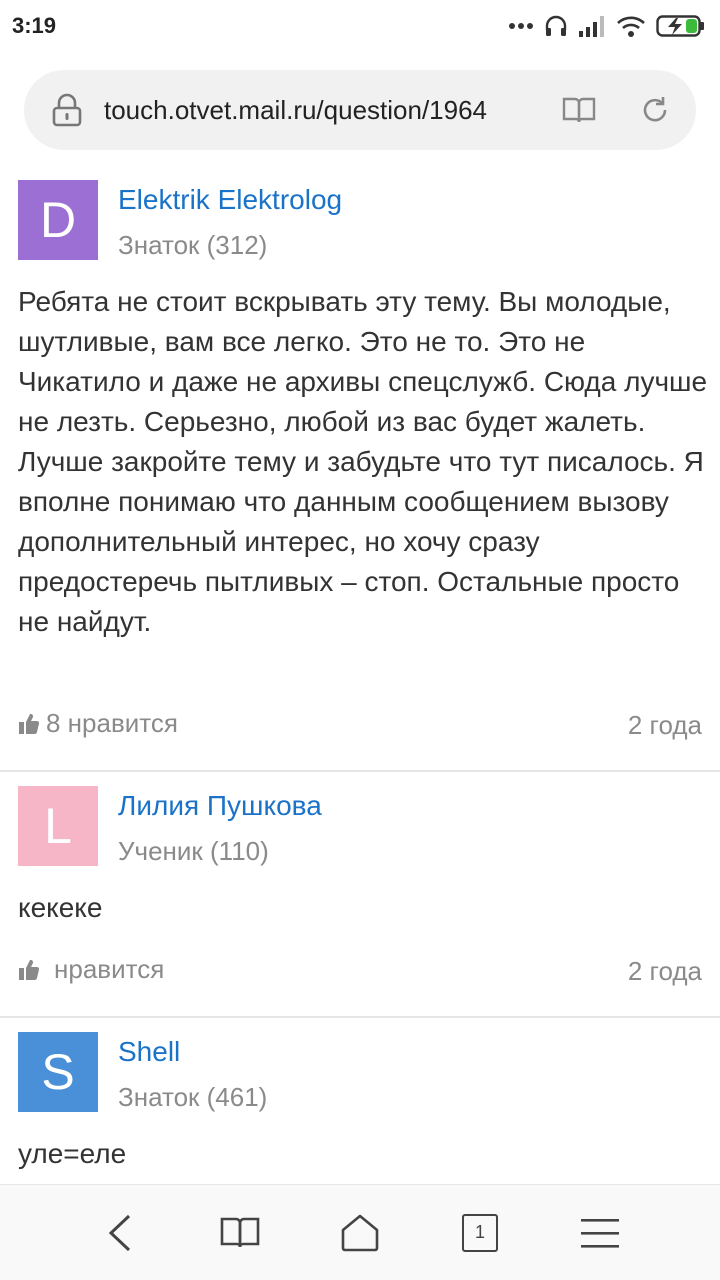 The height and width of the screenshot is (1280, 720). What do you see at coordinates (149, 1052) in the screenshot?
I see `author-link: Shell` at bounding box center [149, 1052].